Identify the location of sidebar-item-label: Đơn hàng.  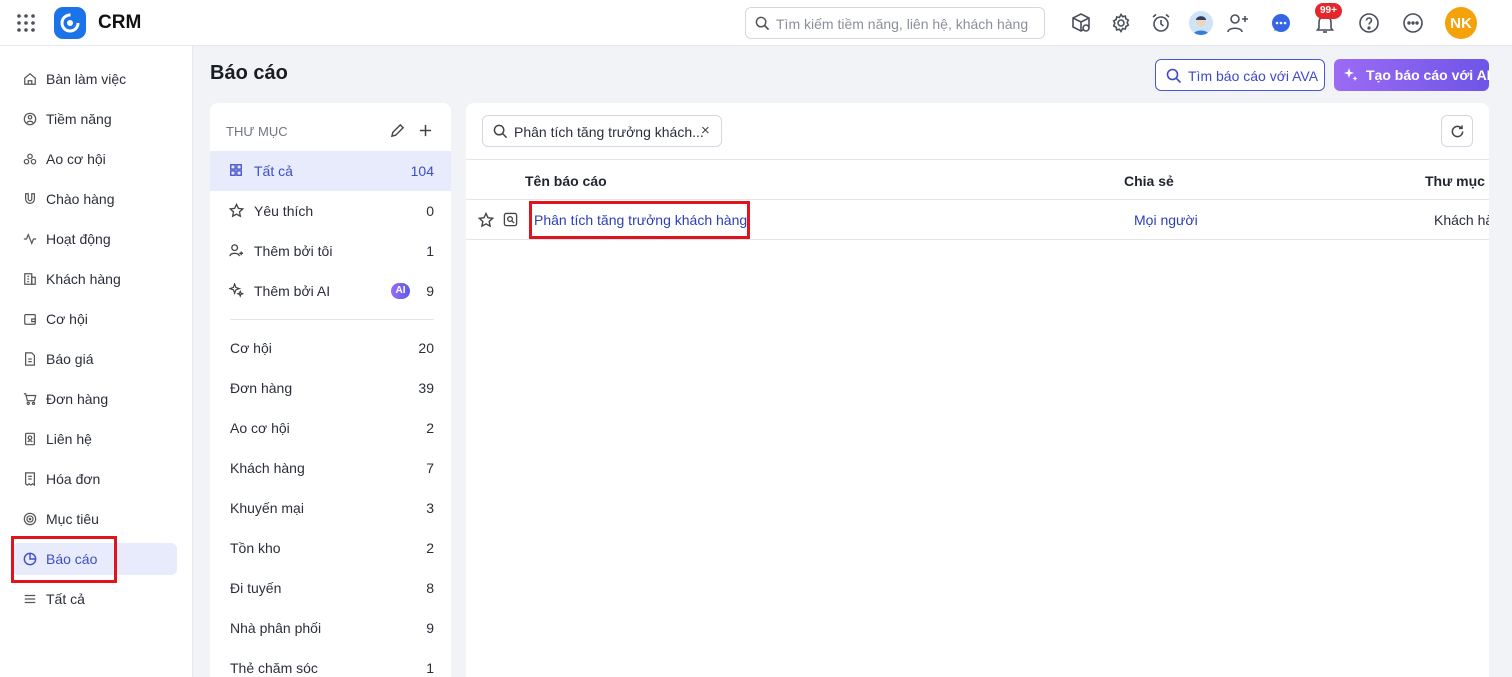
(77, 399).